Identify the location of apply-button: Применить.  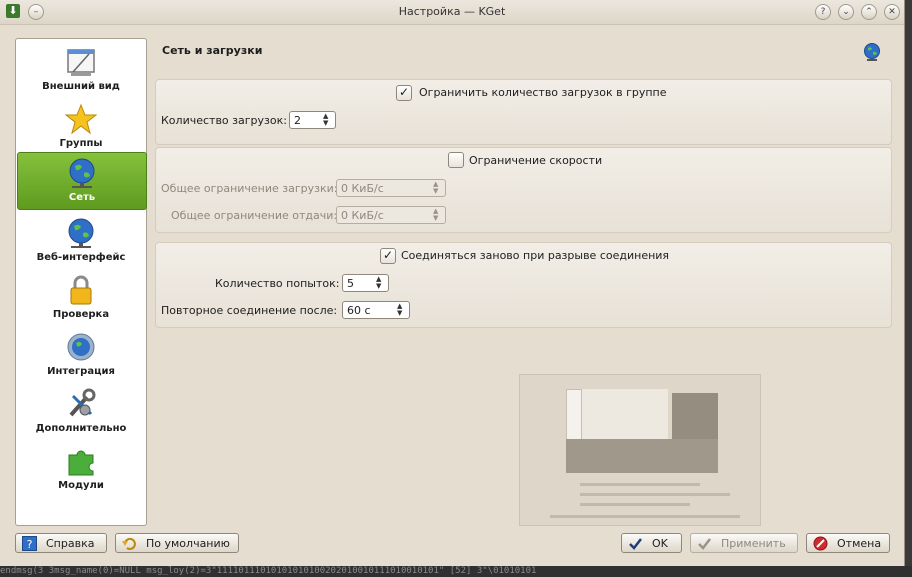
(744, 543).